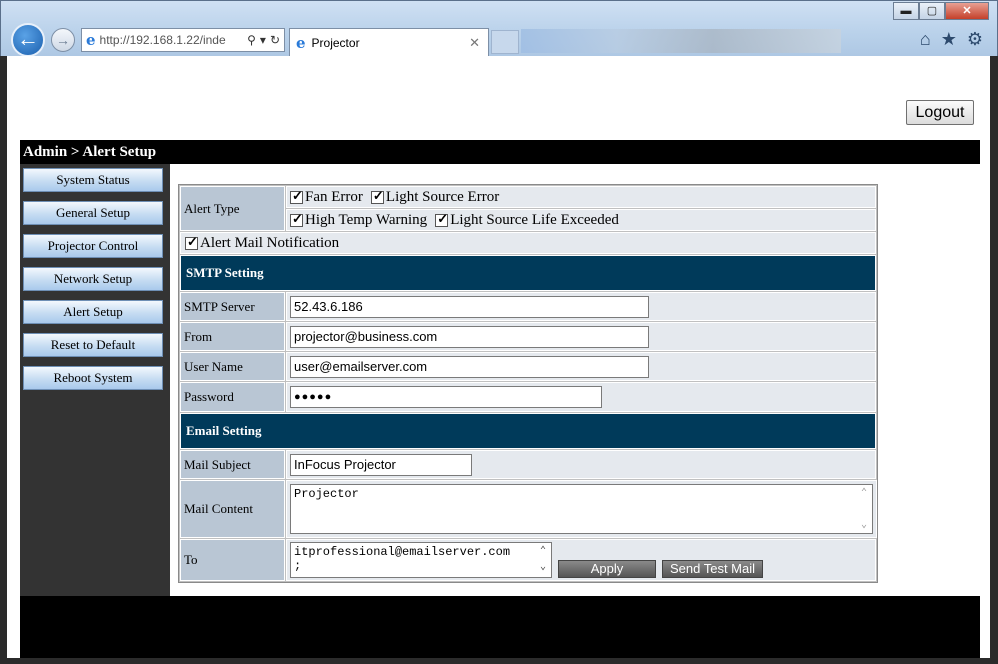  What do you see at coordinates (232, 509) in the screenshot?
I see `content-label: Mail Content` at bounding box center [232, 509].